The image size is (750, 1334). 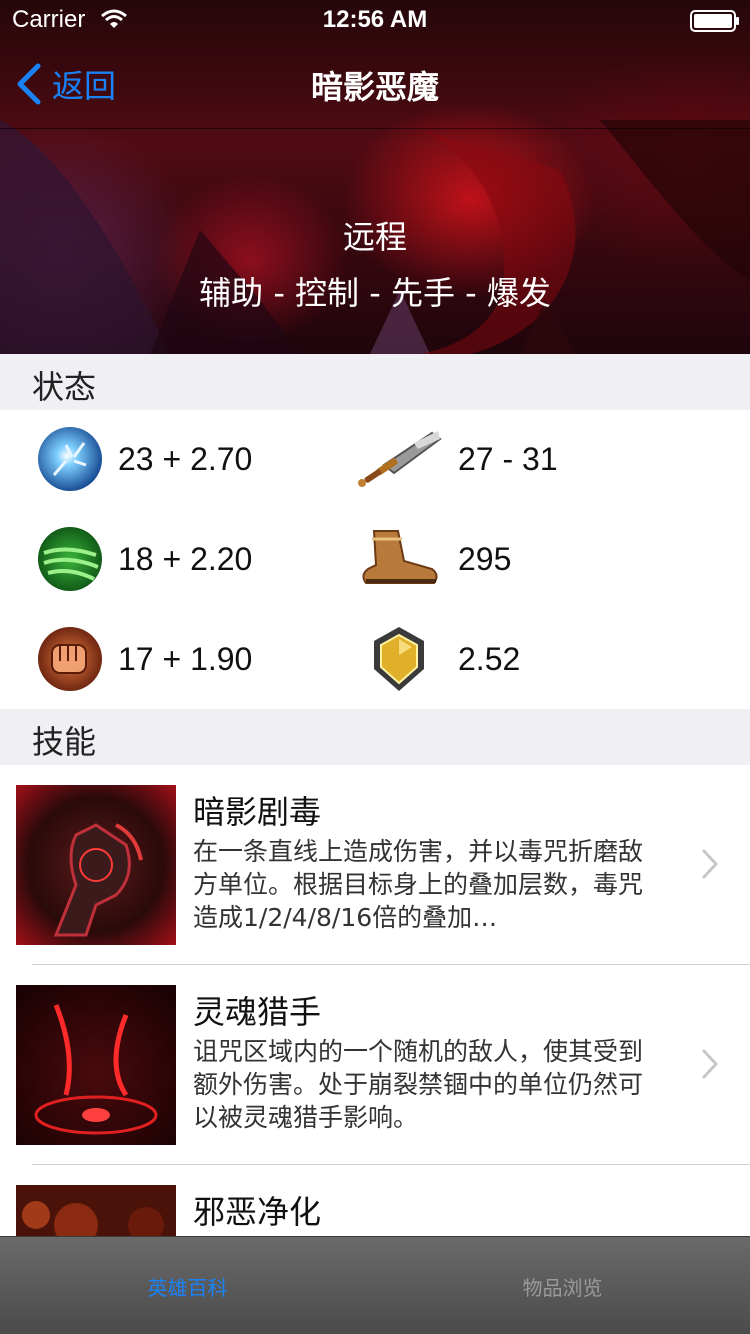 I want to click on hero-attack-range: 远程, so click(x=374, y=237).